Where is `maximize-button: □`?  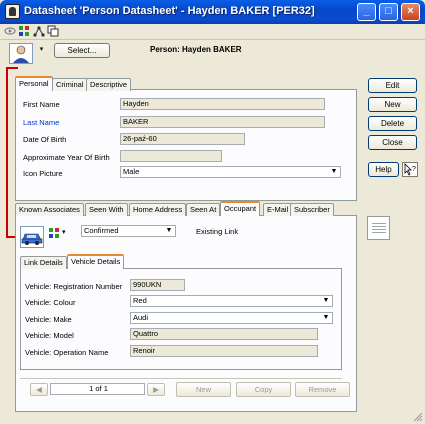
maximize-button: □ is located at coordinates (388, 12).